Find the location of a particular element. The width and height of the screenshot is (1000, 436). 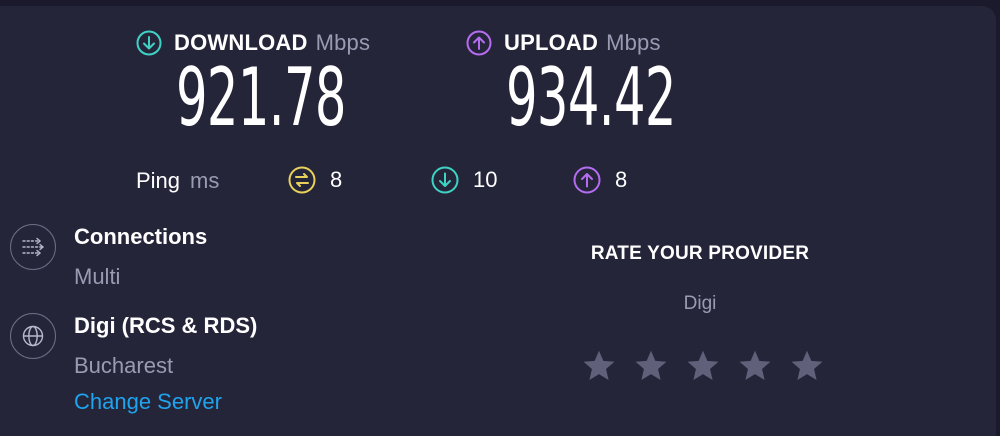

globe-icon-wrap is located at coordinates (33, 336).